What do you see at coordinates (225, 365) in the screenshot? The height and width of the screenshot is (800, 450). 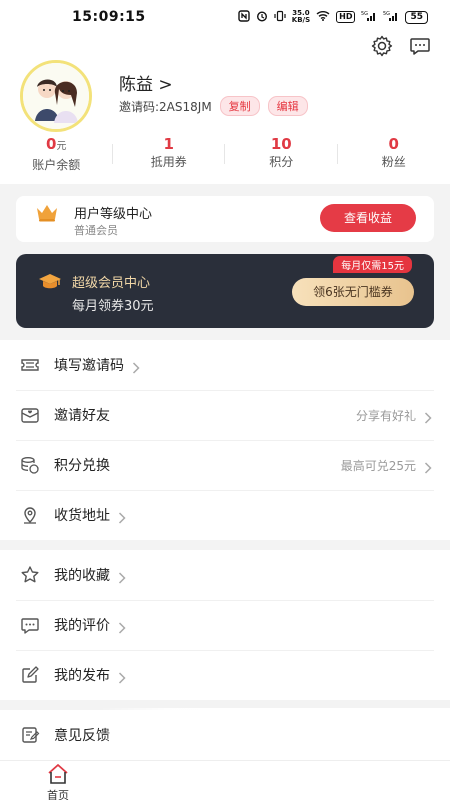 I see `menu-item-invite-code: 填写邀请码` at bounding box center [225, 365].